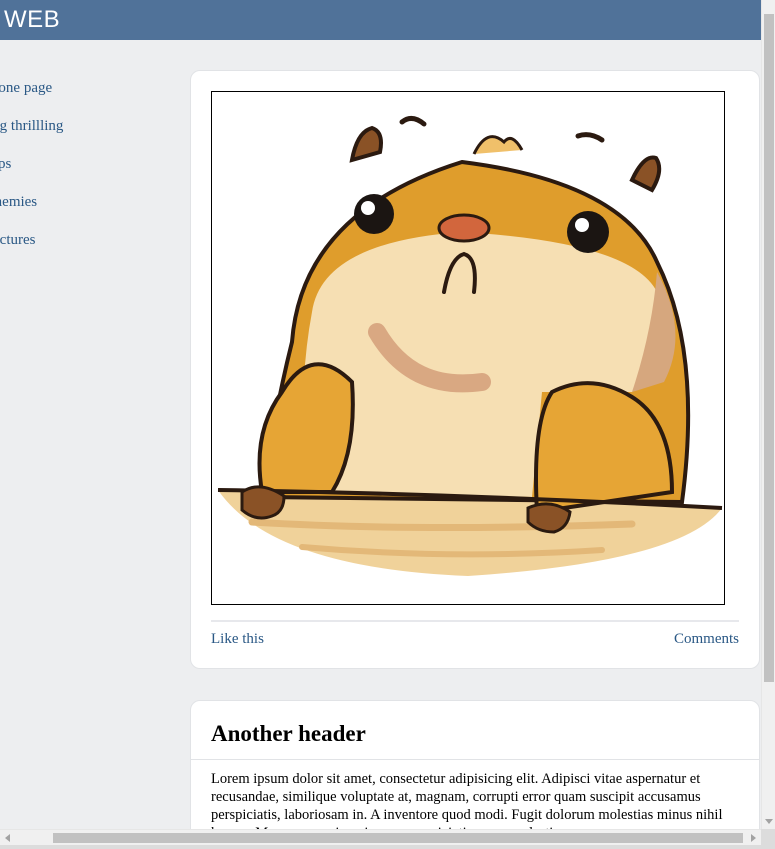 Image resolution: width=775 pixels, height=849 pixels. I want to click on sidebar-item-thrilling: ing thrillling, so click(31, 126).